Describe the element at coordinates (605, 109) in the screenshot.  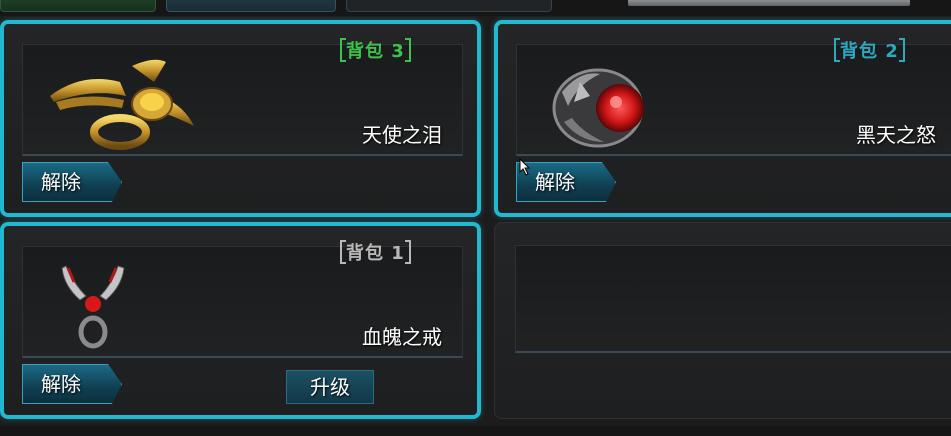
I see `dark-red-gem-ring-icon` at that location.